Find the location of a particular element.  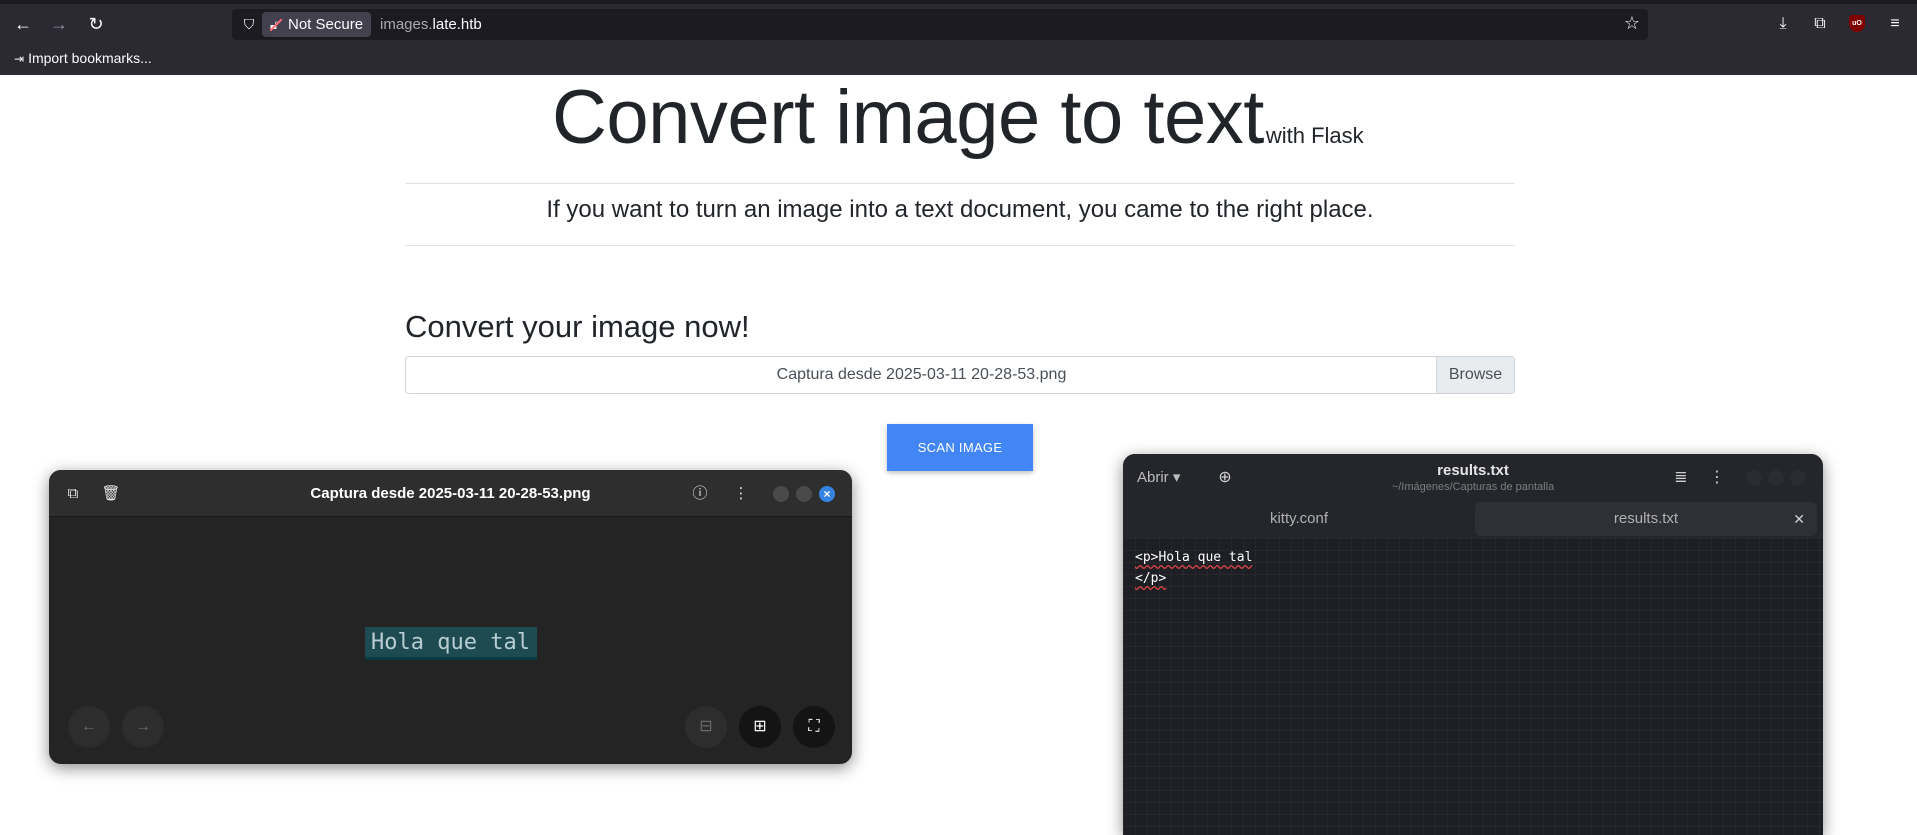

minimize-button is located at coordinates (781, 494).